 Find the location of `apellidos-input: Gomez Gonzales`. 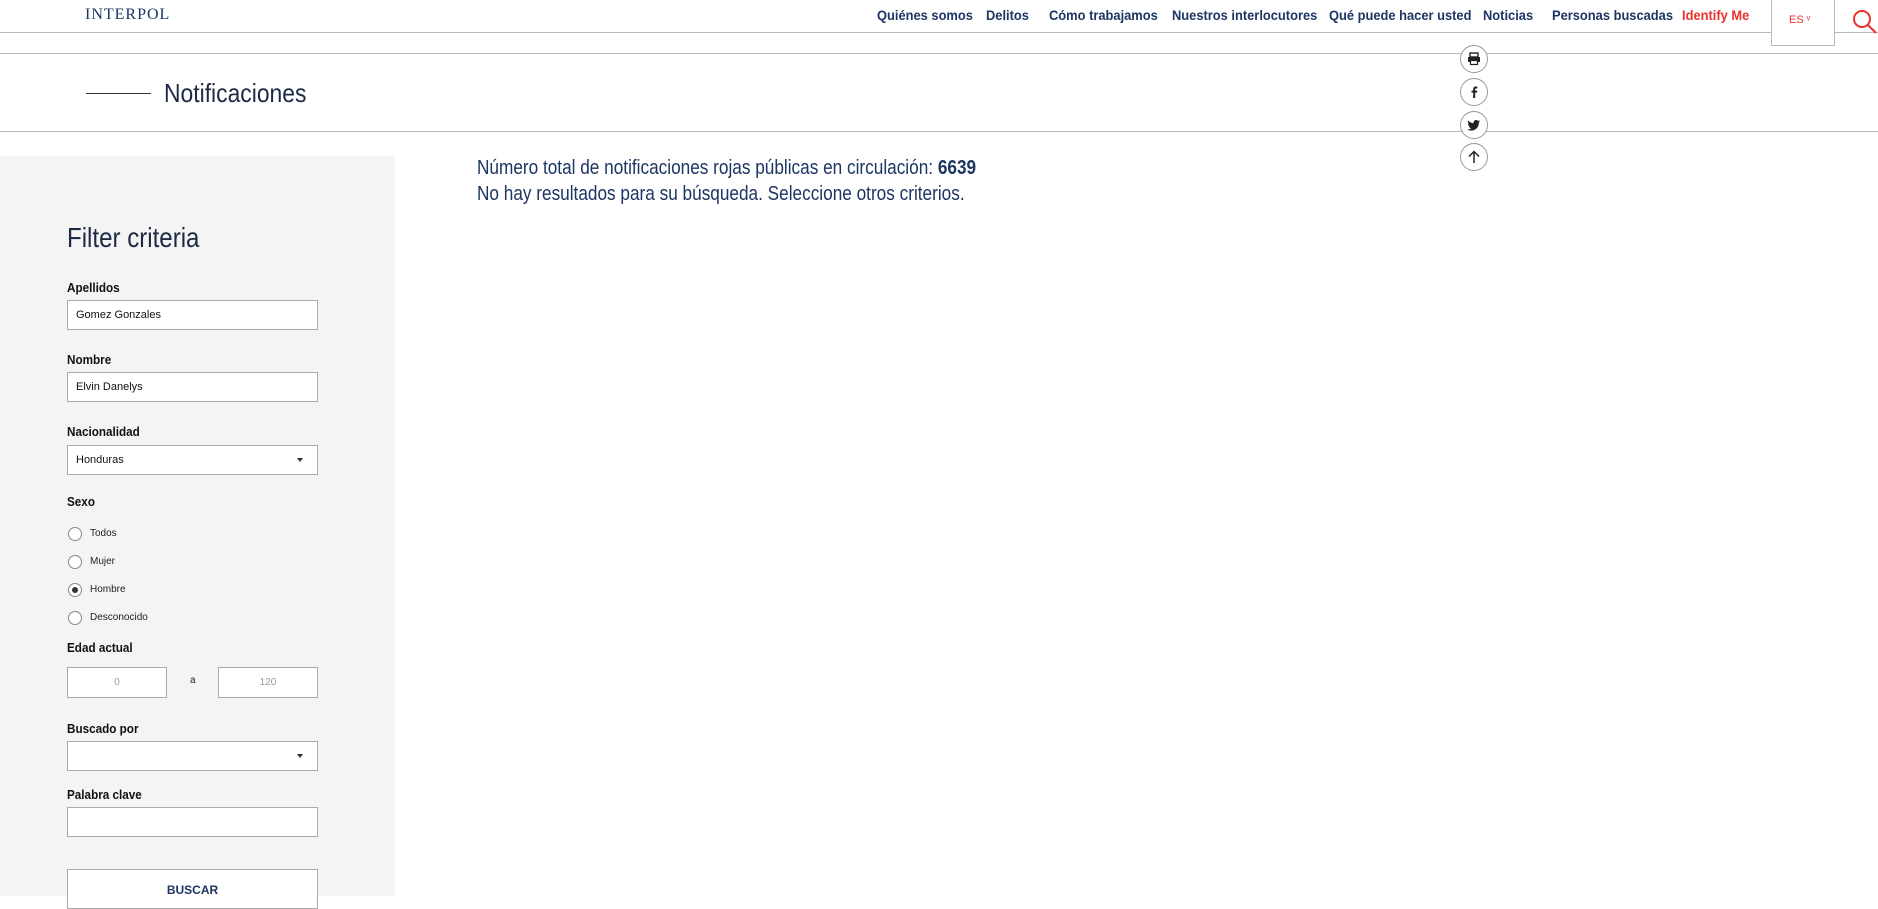

apellidos-input: Gomez Gonzales is located at coordinates (192, 315).